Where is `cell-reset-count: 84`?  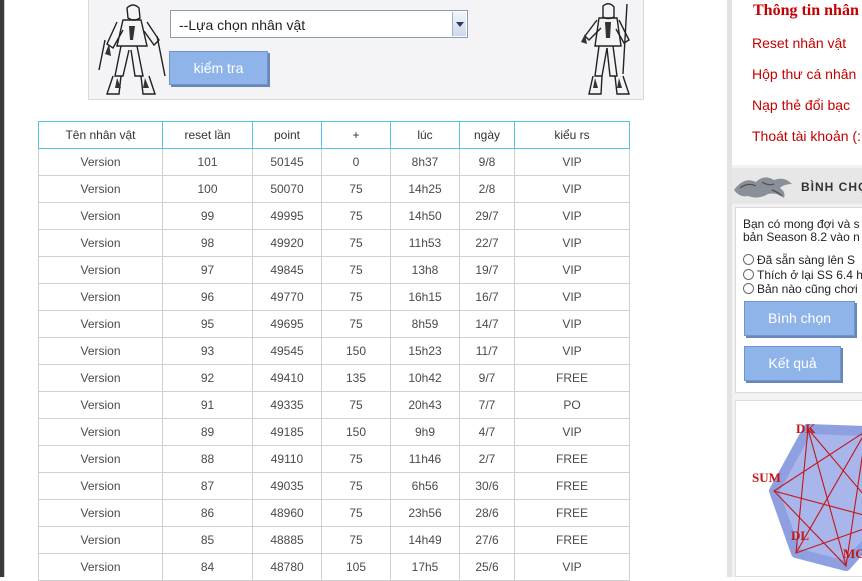
cell-reset-count: 84 is located at coordinates (207, 567).